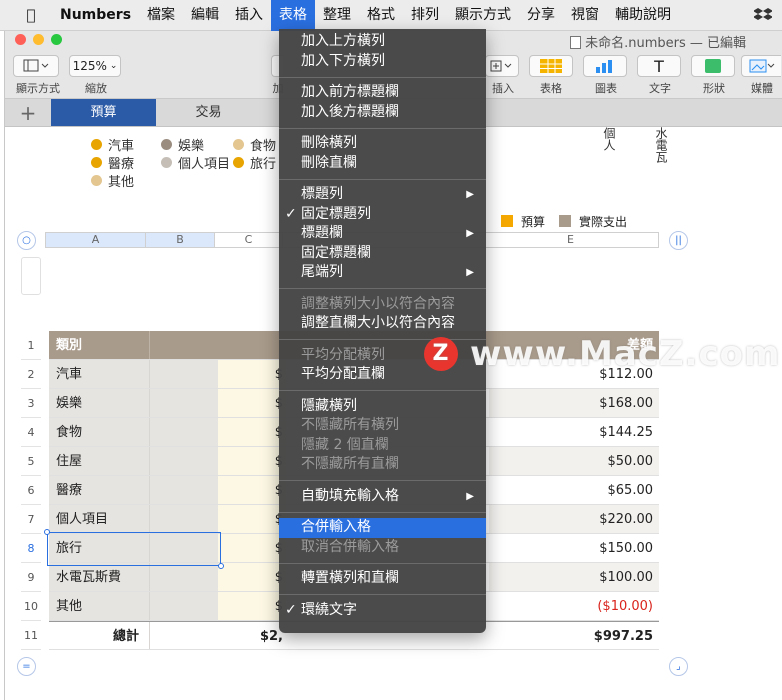 The width and height of the screenshot is (782, 700). I want to click on media-tool: 媒體, so click(761, 75).